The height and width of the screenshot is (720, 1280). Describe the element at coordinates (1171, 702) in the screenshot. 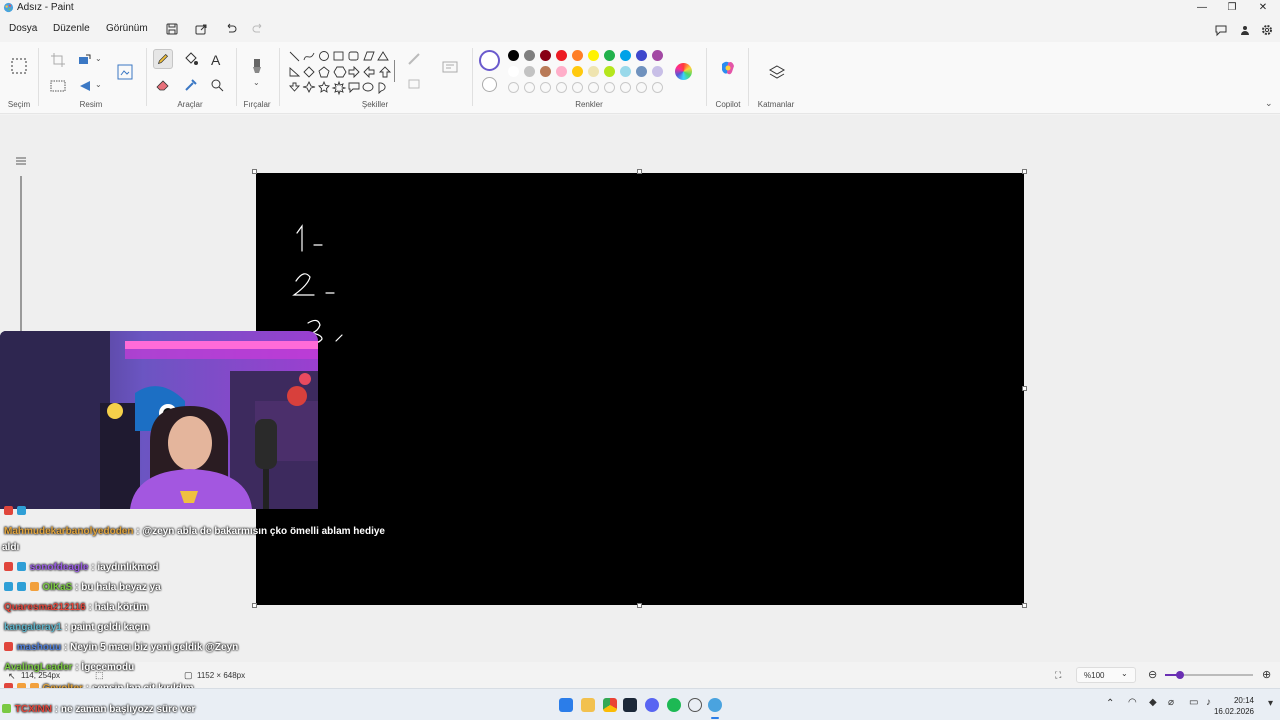

I see `microphone-icon: ⌀` at that location.